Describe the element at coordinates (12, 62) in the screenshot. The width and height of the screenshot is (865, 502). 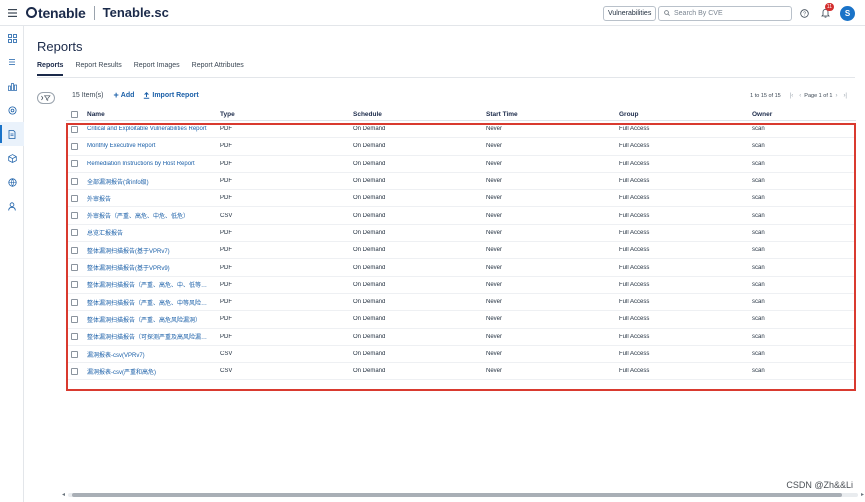
I see `nav-list` at that location.